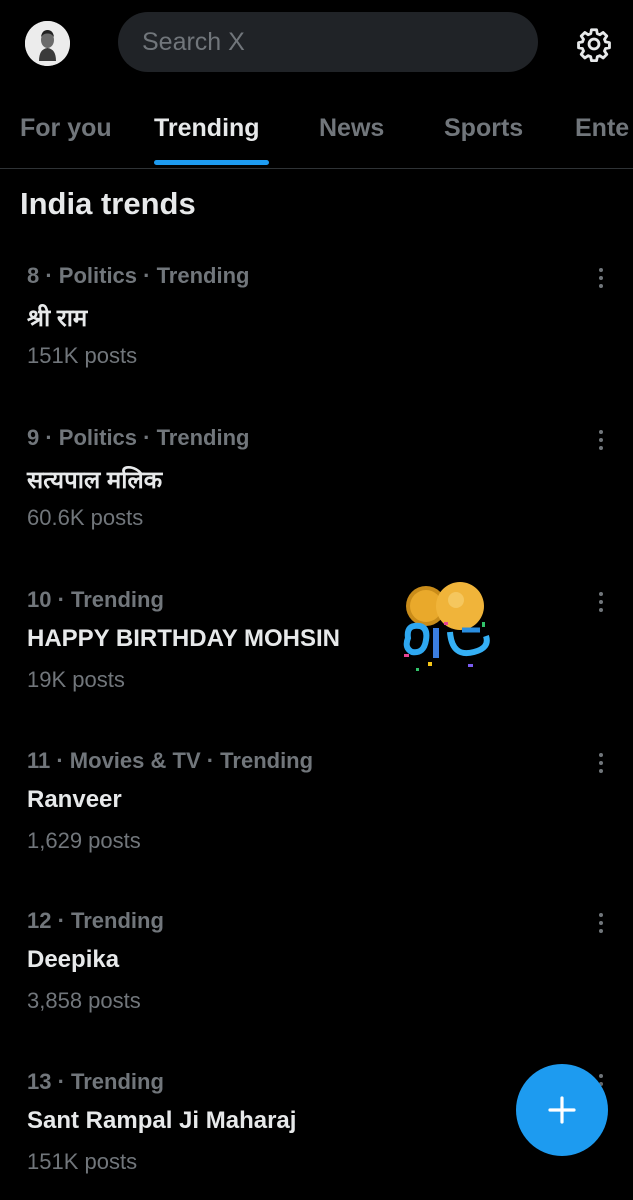 The height and width of the screenshot is (1200, 633). I want to click on trend-name: Deepika, so click(73, 959).